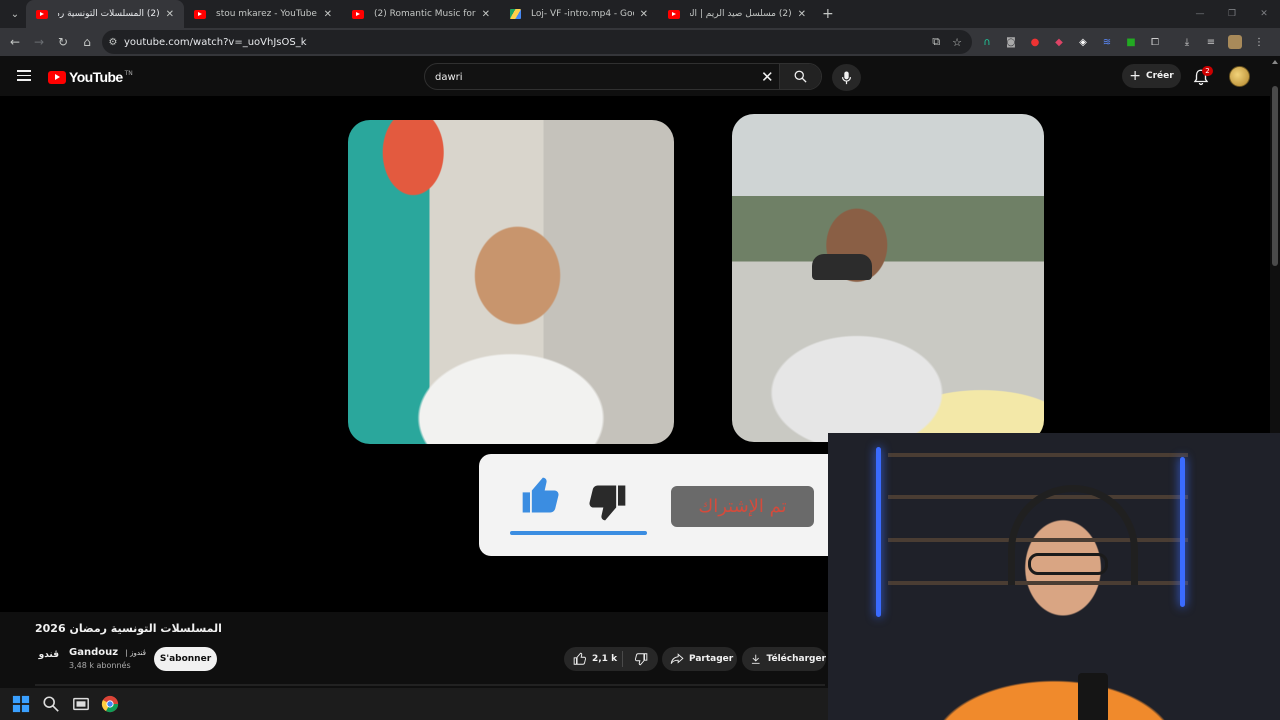  What do you see at coordinates (741, 14) in the screenshot?
I see `tab-title: (2) مسلسل صيد الريم | الحلقة الا` at bounding box center [741, 14].